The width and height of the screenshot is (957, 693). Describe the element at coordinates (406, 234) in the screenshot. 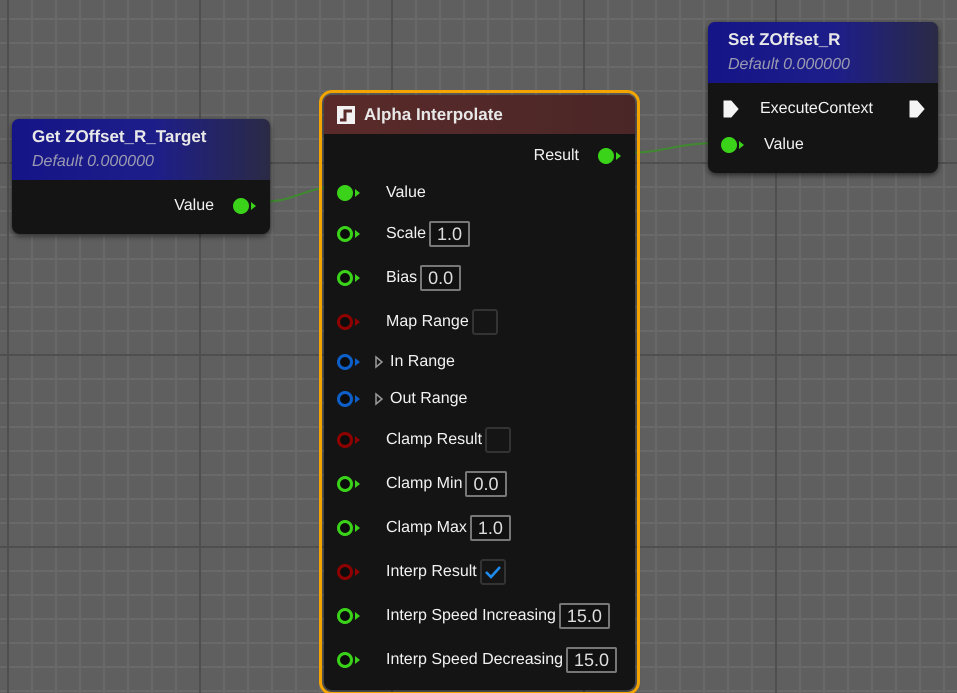

I see `pin-label: Scale` at that location.